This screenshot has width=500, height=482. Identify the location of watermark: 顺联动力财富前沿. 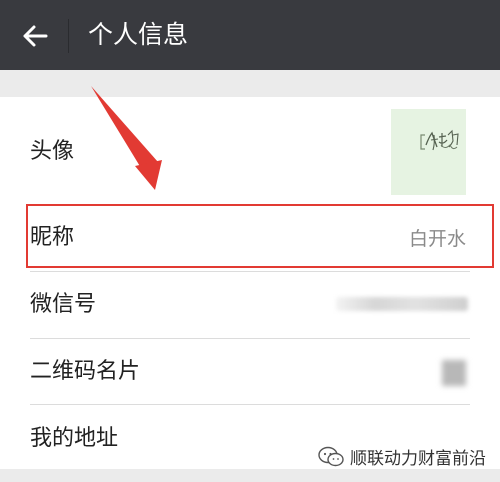
(402, 456).